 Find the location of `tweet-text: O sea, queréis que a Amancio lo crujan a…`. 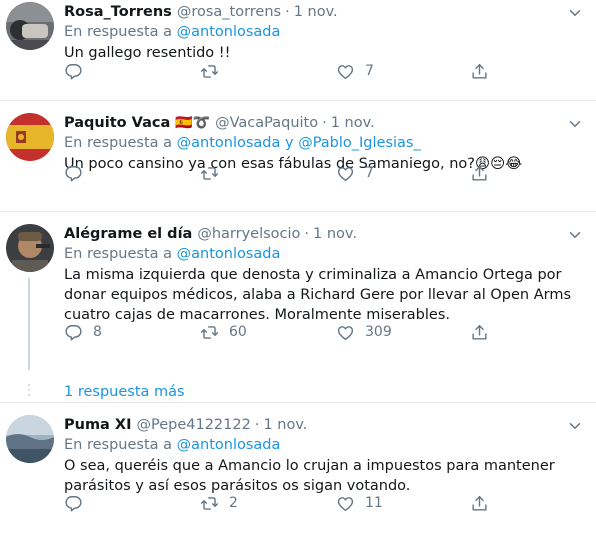

tweet-text: O sea, queréis que a Amancio lo crujan a… is located at coordinates (309, 476).